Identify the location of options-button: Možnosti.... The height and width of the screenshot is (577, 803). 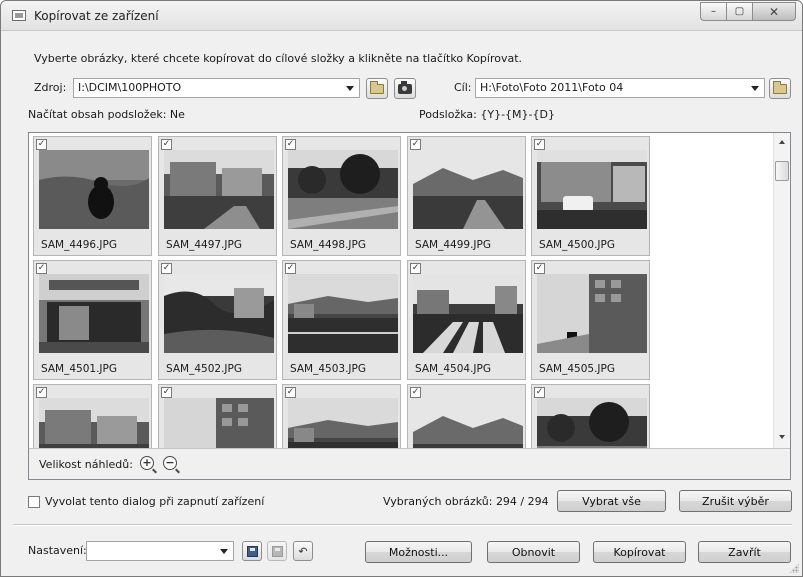
(418, 552).